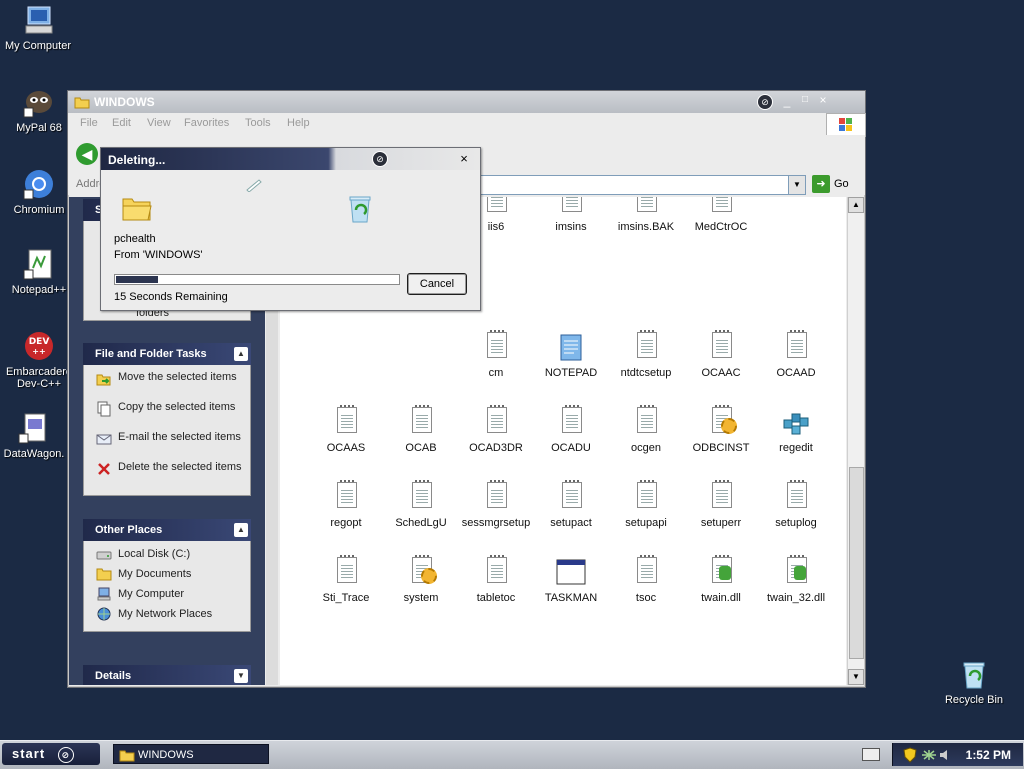  What do you see at coordinates (571, 504) in the screenshot?
I see `file-item: setupact` at bounding box center [571, 504].